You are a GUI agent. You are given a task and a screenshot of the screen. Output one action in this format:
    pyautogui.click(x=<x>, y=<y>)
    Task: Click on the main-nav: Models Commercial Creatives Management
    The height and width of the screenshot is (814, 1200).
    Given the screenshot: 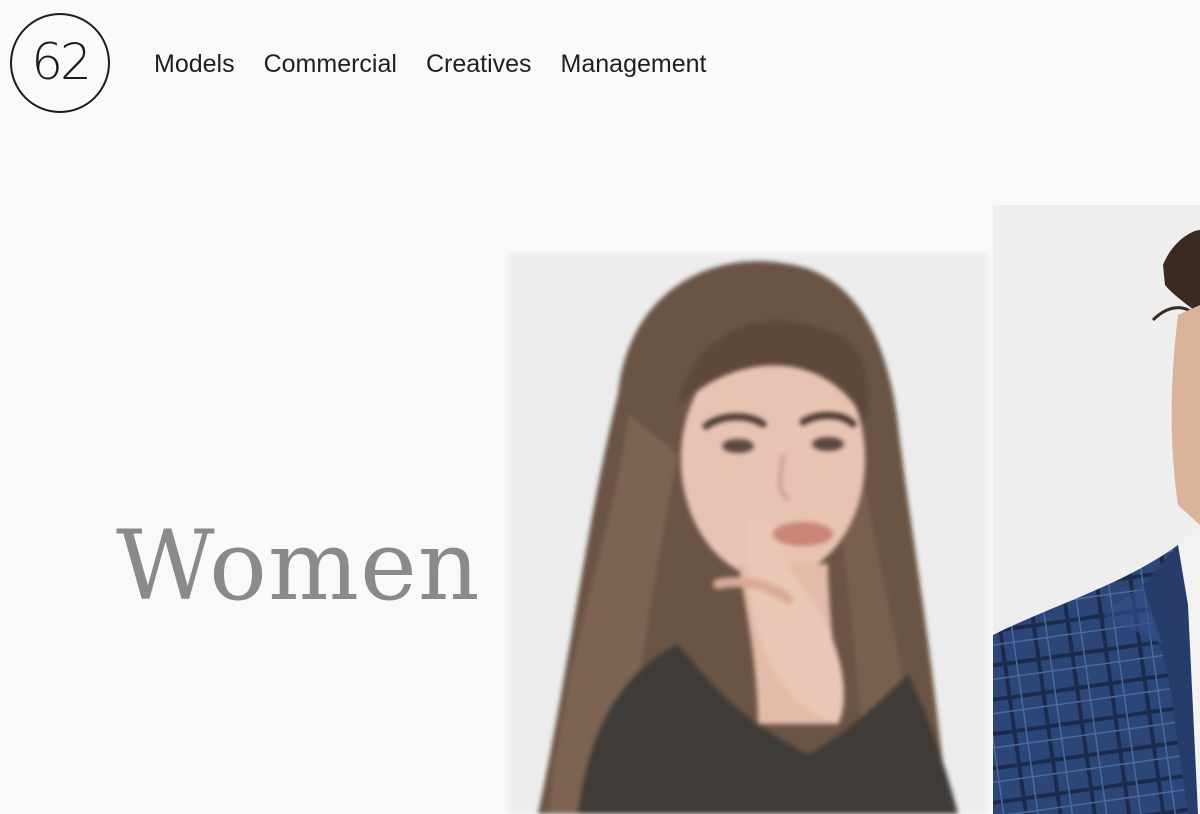 What is the action you would take?
    pyautogui.click(x=430, y=64)
    